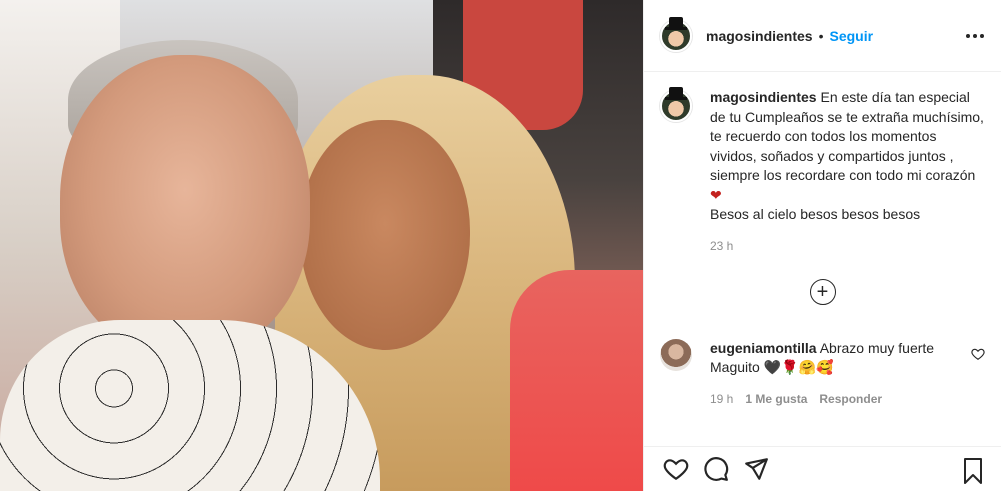  I want to click on photo-woman-face, so click(385, 235).